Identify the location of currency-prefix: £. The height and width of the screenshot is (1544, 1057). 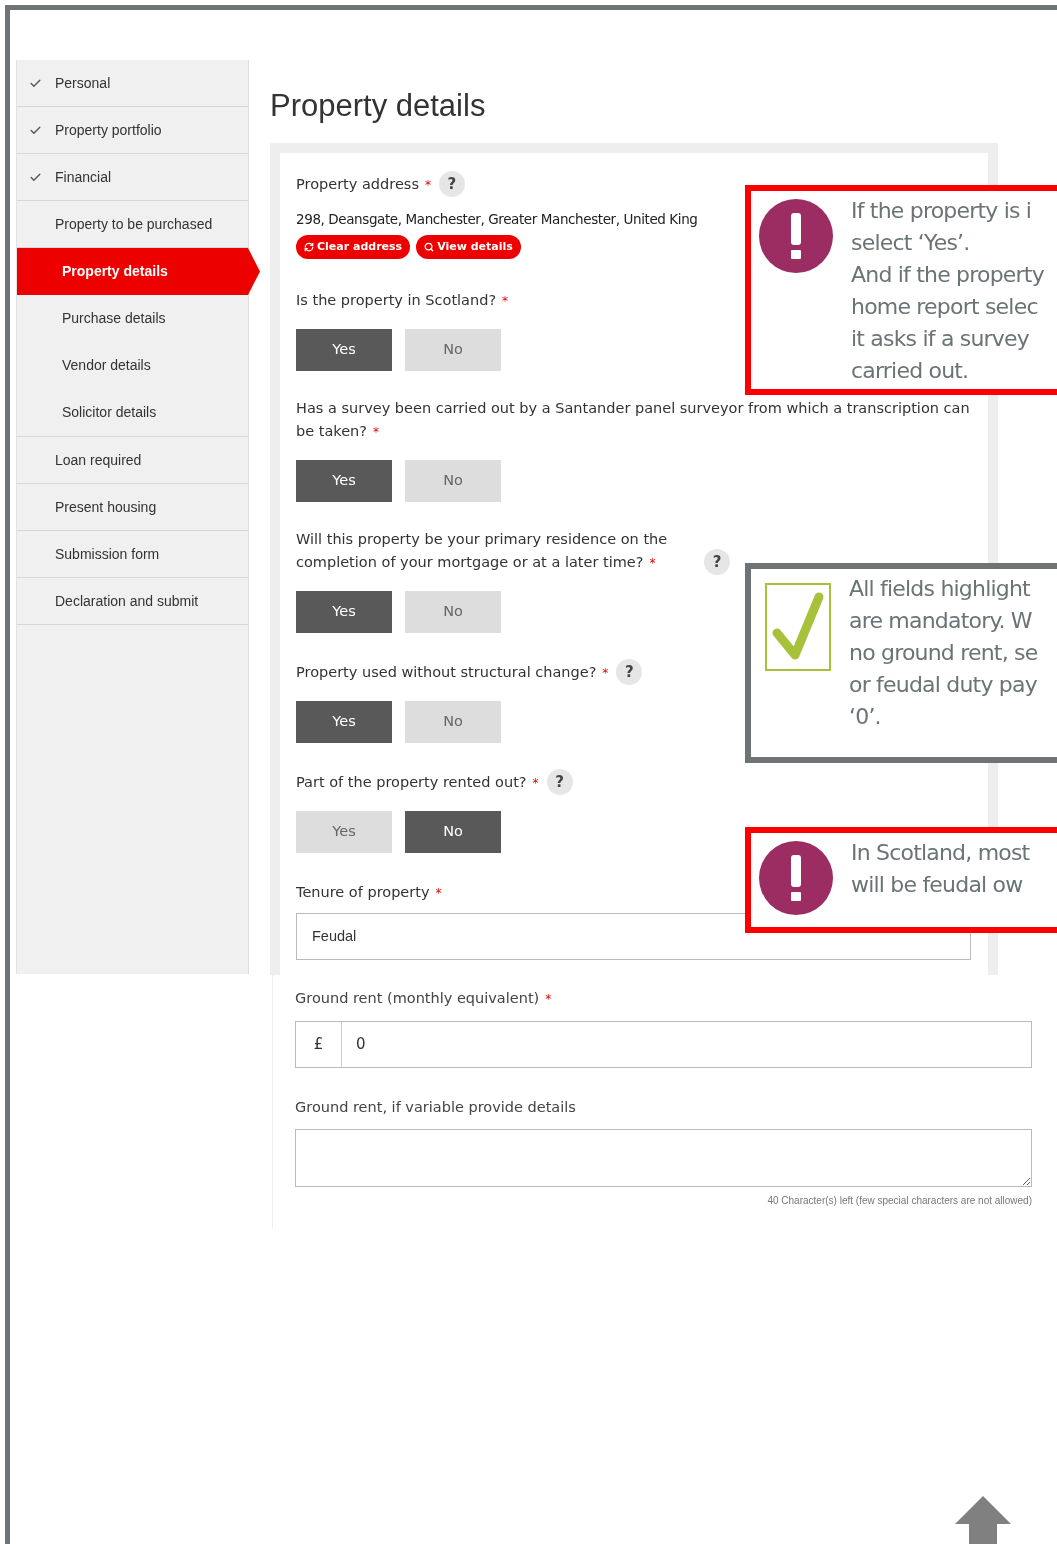
(319, 1044).